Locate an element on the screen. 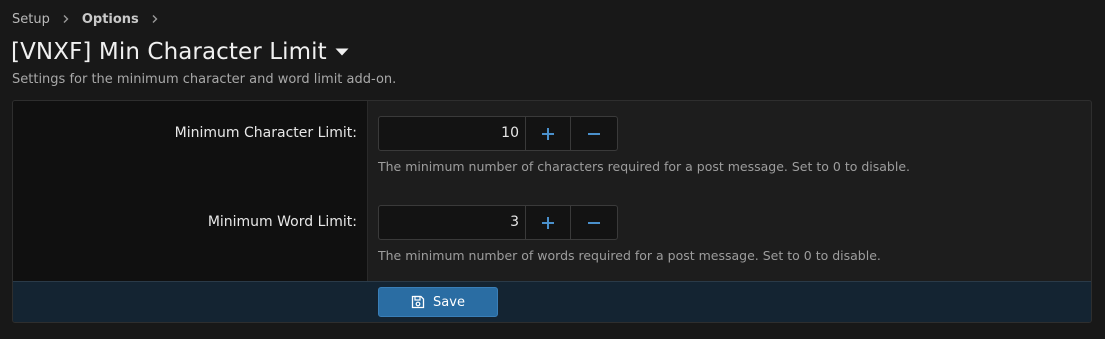  save-button: Save is located at coordinates (438, 302).